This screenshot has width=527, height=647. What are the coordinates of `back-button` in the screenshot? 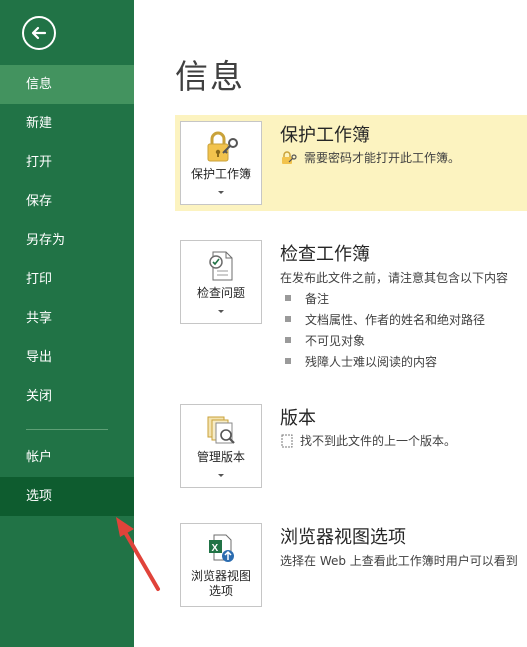 It's located at (39, 33).